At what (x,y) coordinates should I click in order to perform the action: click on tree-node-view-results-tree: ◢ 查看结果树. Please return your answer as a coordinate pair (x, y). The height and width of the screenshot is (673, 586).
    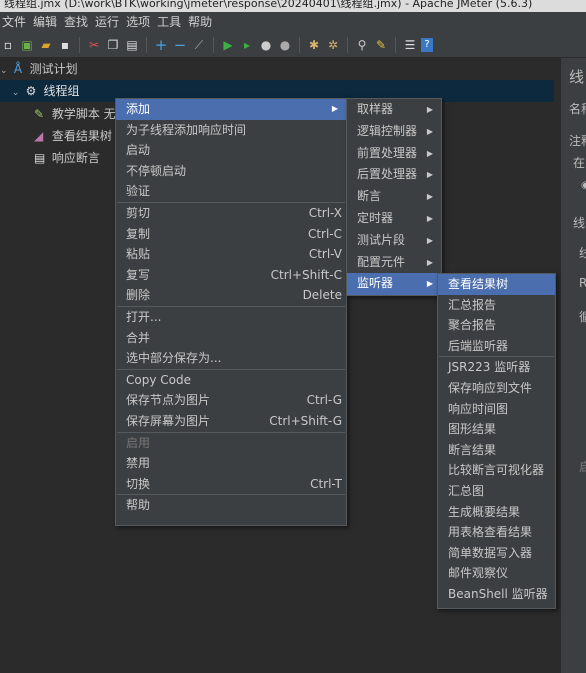
    Looking at the image, I should click on (73, 136).